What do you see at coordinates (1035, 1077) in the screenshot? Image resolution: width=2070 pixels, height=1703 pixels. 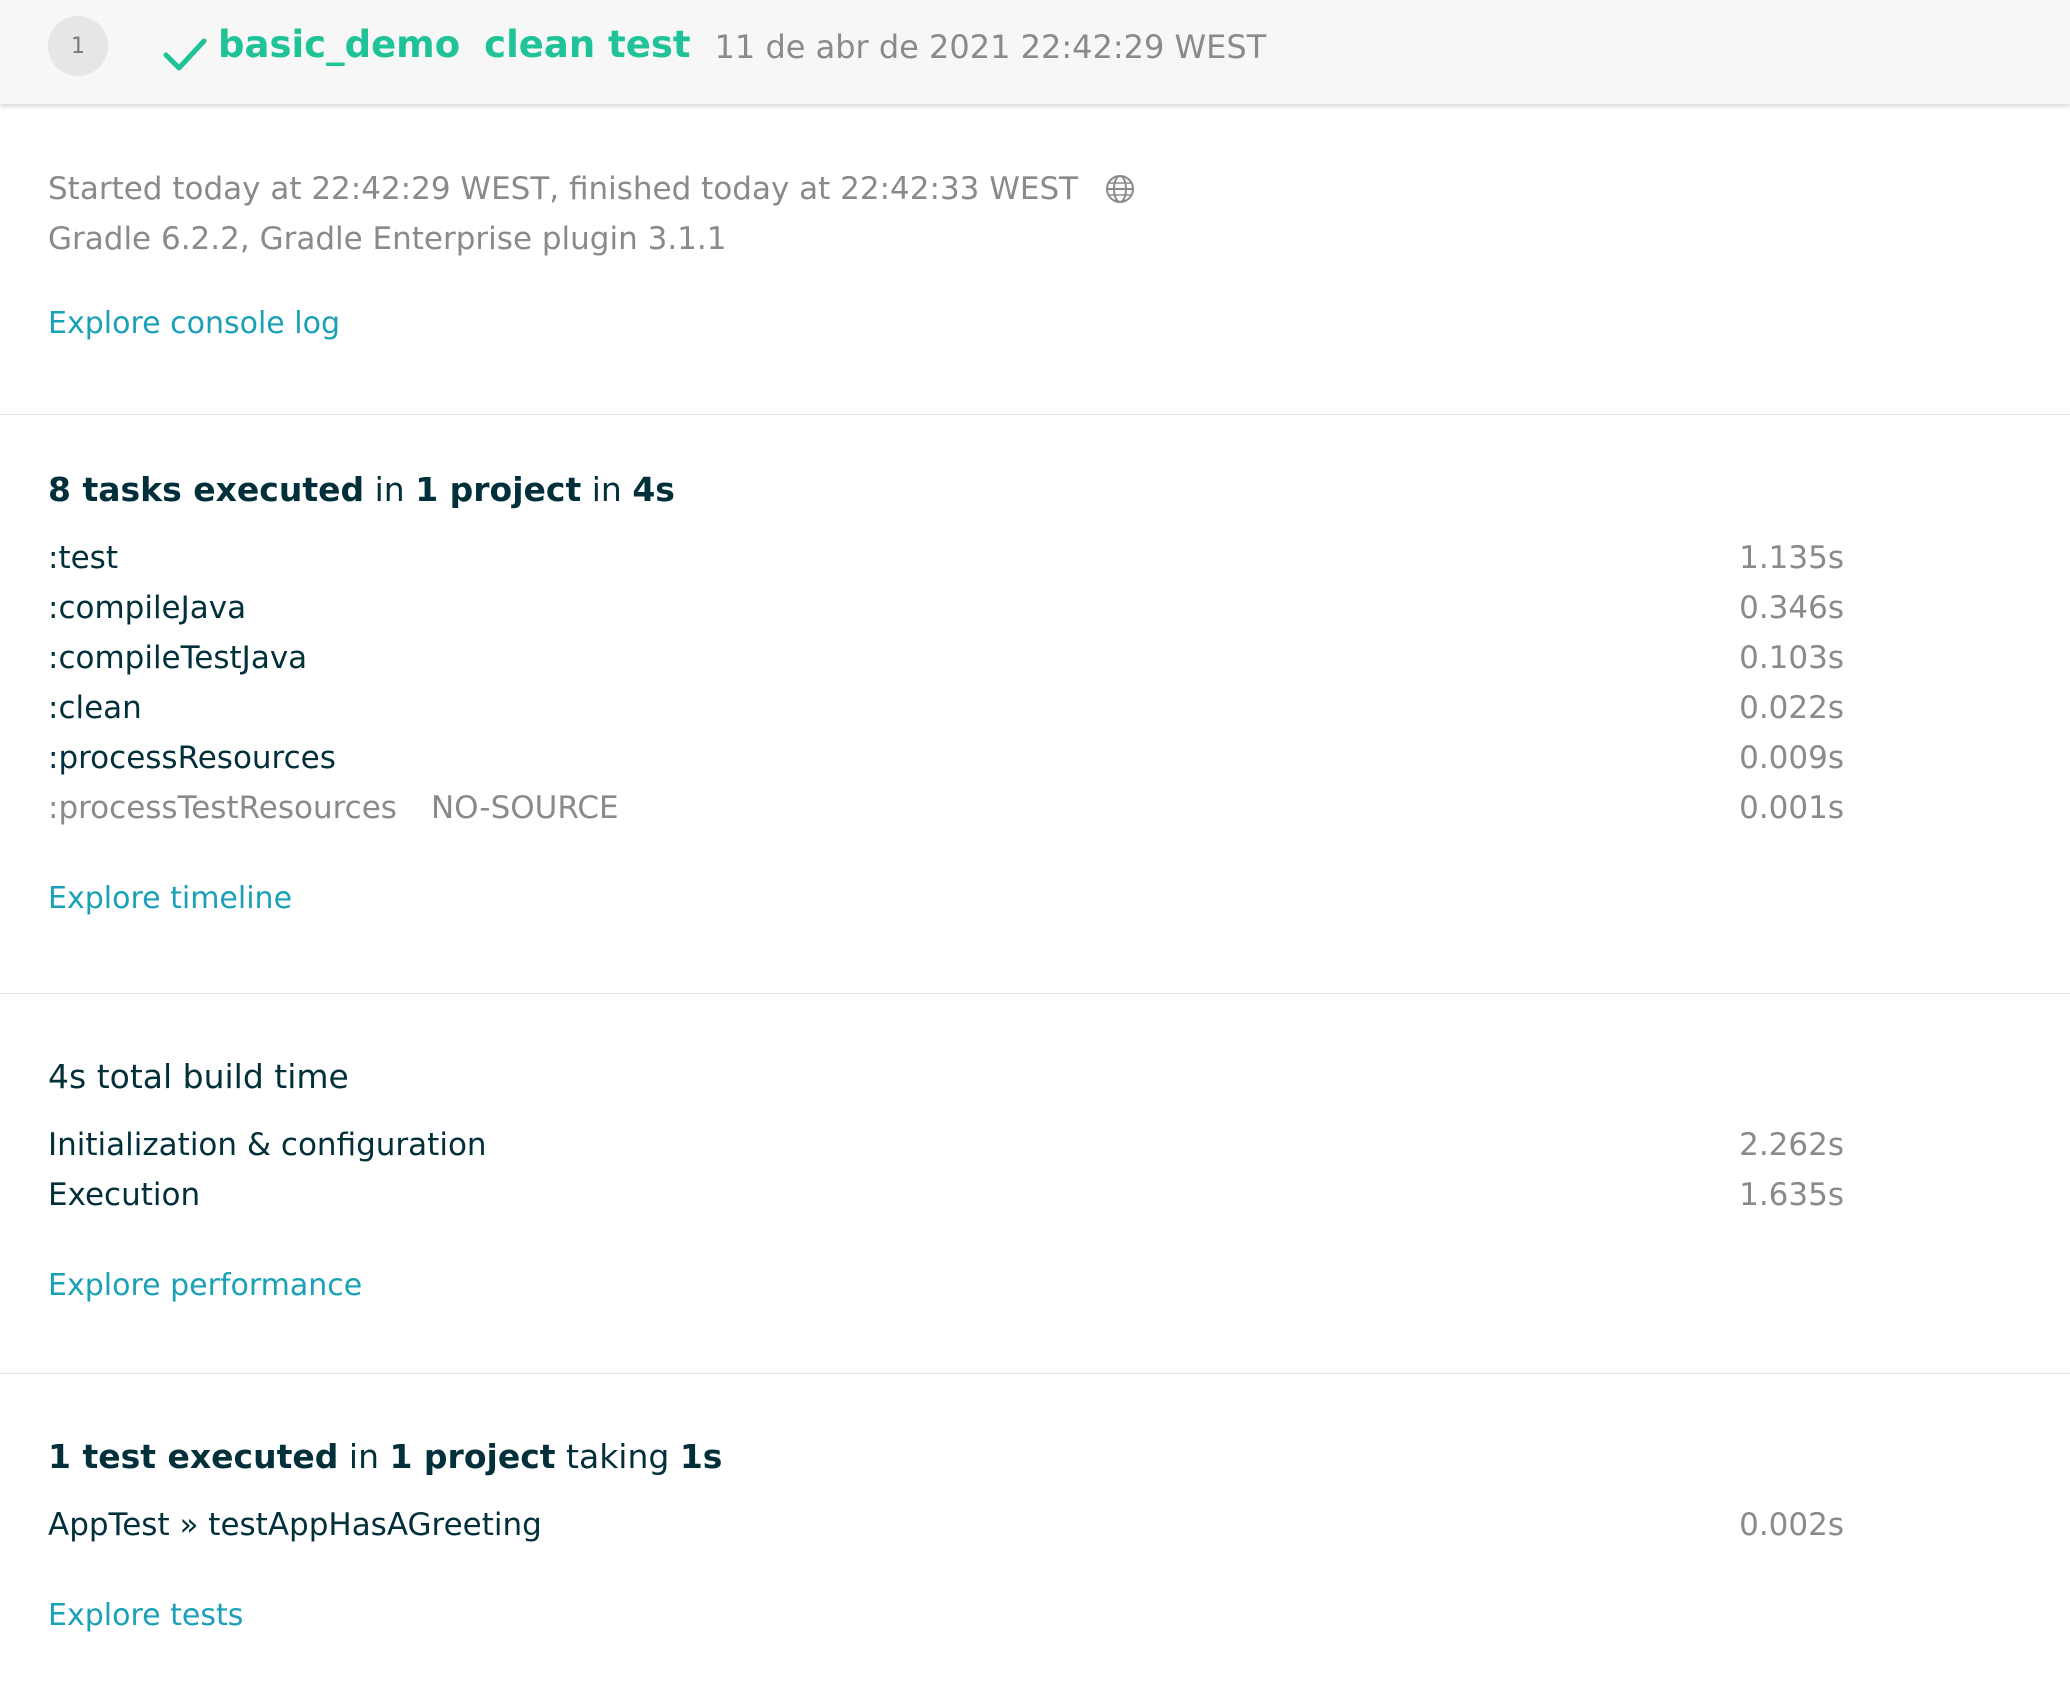 I see `performance-summary-title: 4s total build time` at bounding box center [1035, 1077].